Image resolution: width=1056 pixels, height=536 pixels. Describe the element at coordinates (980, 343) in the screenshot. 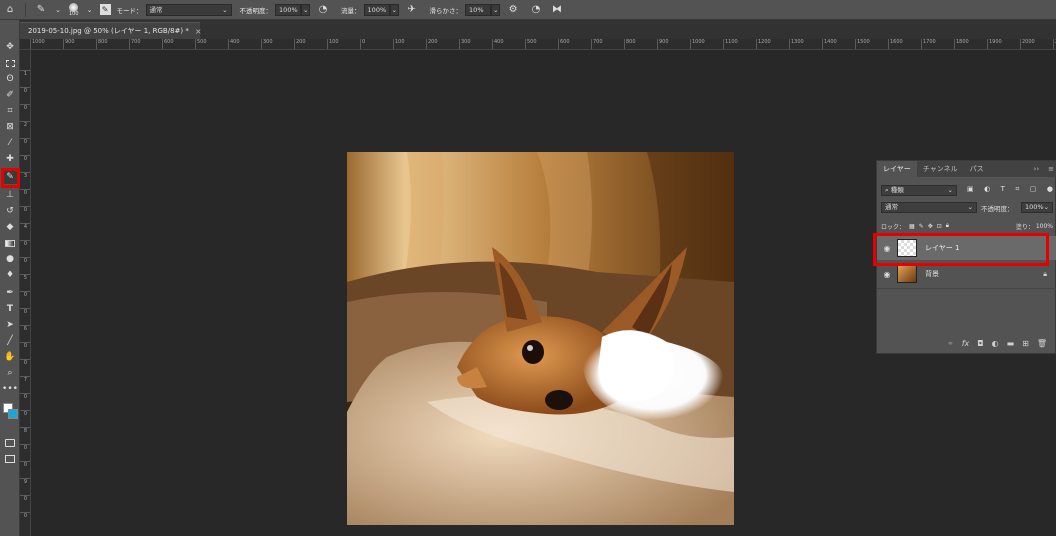

I see `add-mask-icon: ◘` at that location.